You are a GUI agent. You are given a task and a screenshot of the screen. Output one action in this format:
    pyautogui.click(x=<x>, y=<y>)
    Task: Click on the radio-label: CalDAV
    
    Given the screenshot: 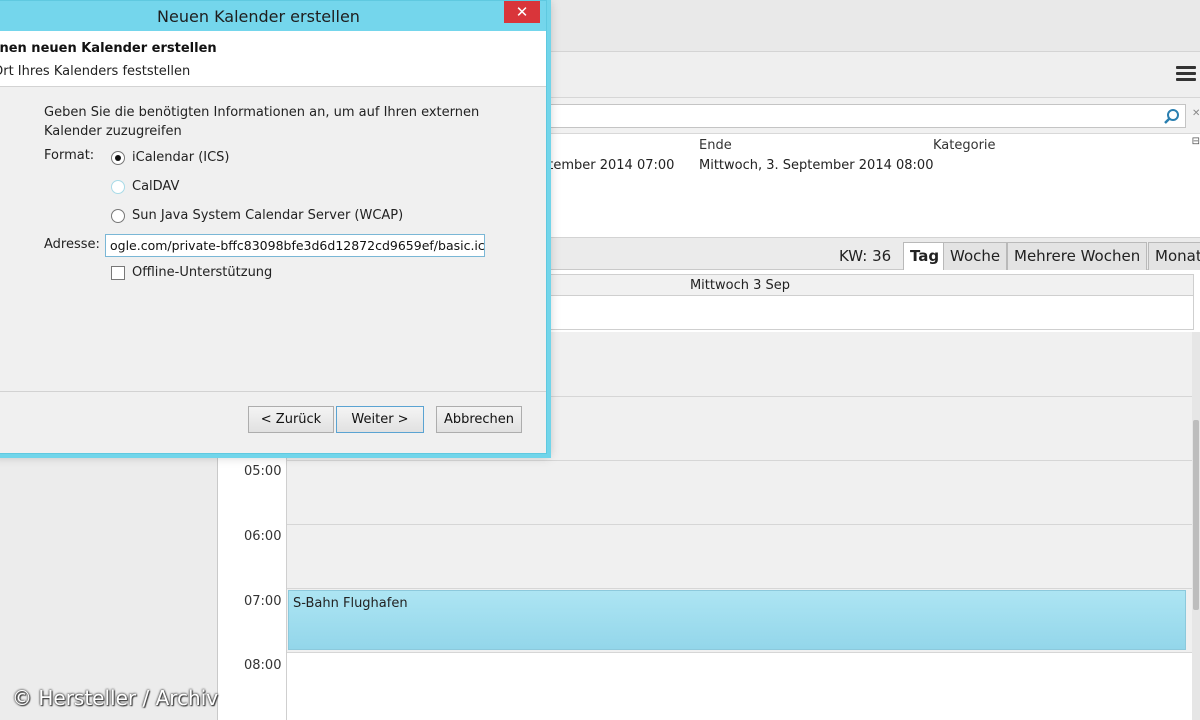 What is the action you would take?
    pyautogui.click(x=156, y=186)
    